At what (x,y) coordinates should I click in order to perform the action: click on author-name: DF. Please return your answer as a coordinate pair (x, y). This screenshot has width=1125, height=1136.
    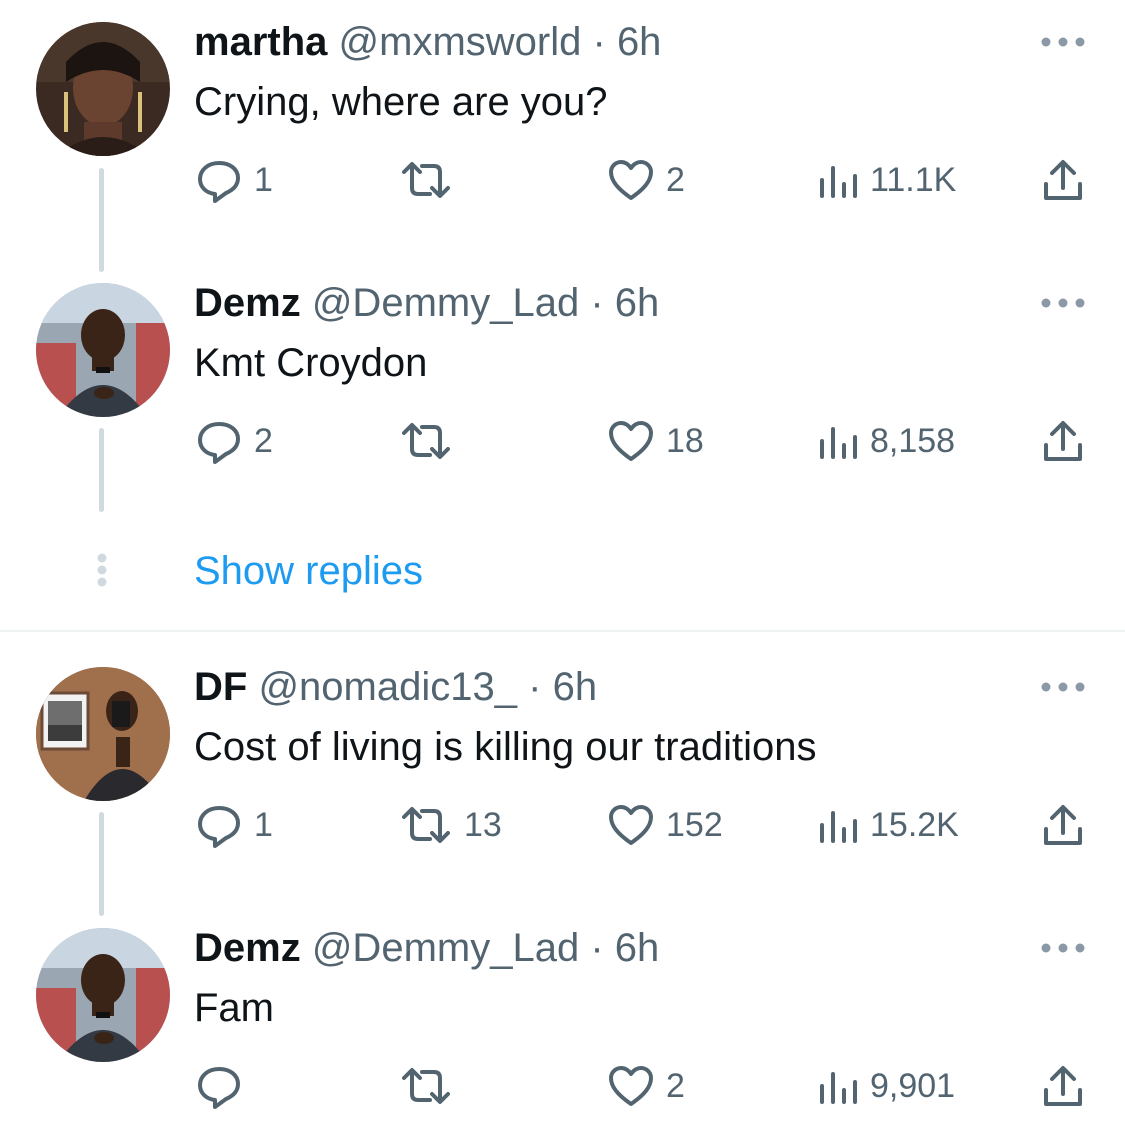
    Looking at the image, I should click on (220, 687).